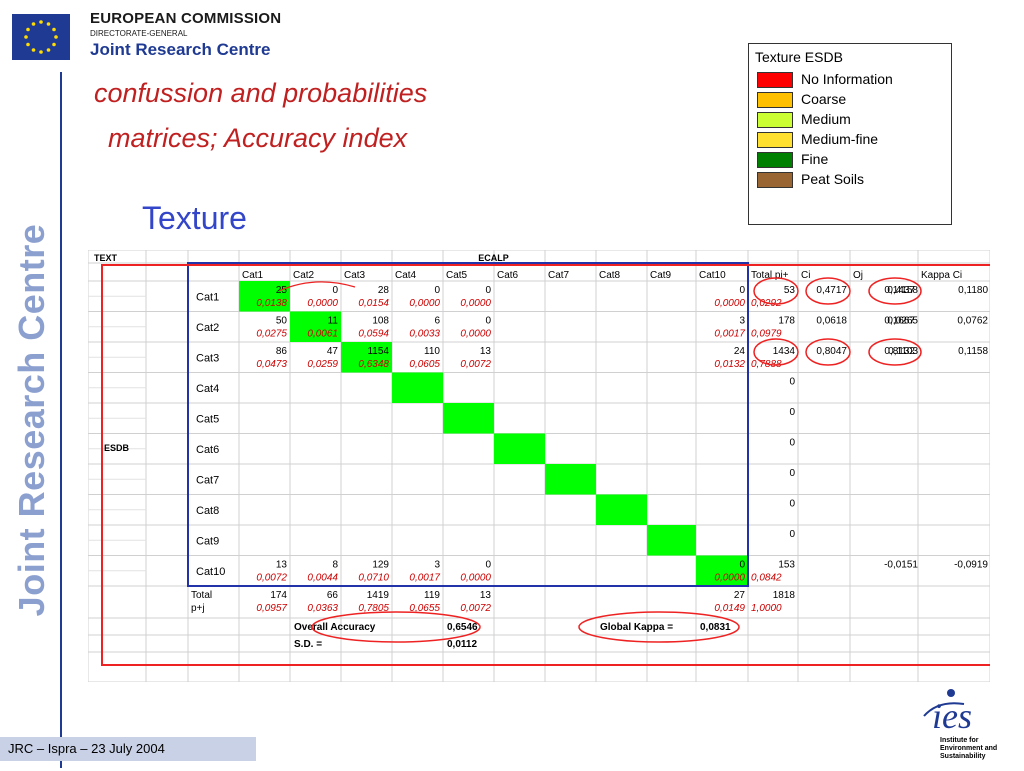  What do you see at coordinates (766, 334) in the screenshot?
I see `row-total-prob: 0,0979` at bounding box center [766, 334].